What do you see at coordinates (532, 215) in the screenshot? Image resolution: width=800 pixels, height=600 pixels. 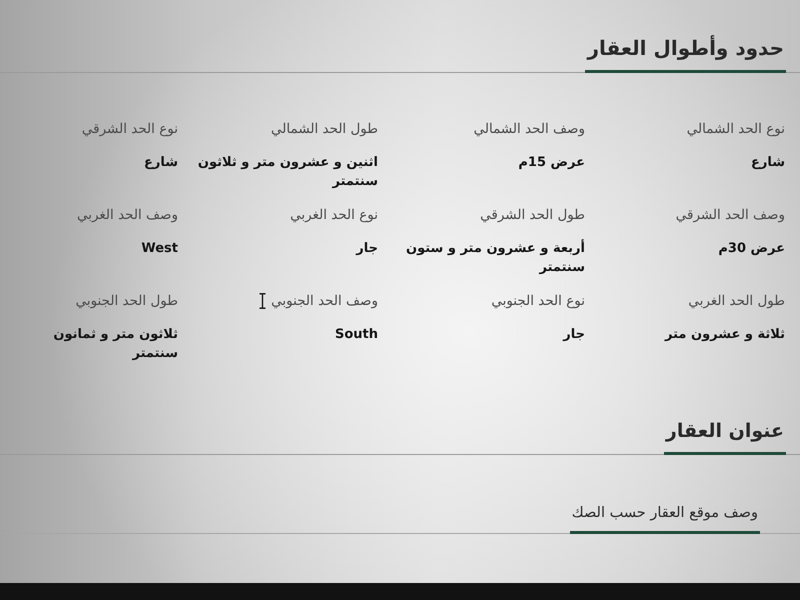 I see `field-label: طول الحد الشرقي` at bounding box center [532, 215].